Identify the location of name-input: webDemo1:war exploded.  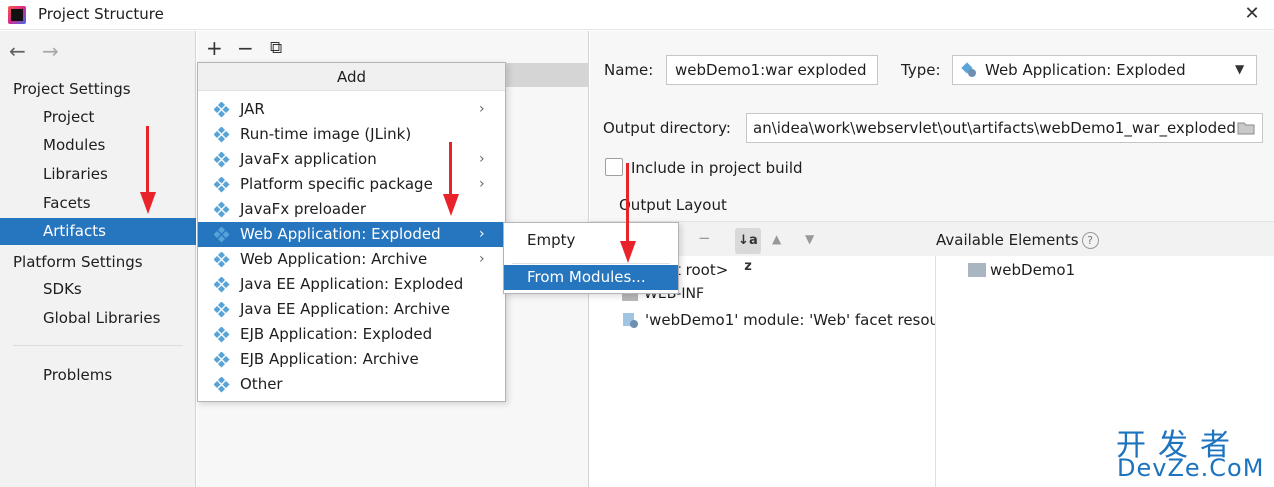
(772, 70).